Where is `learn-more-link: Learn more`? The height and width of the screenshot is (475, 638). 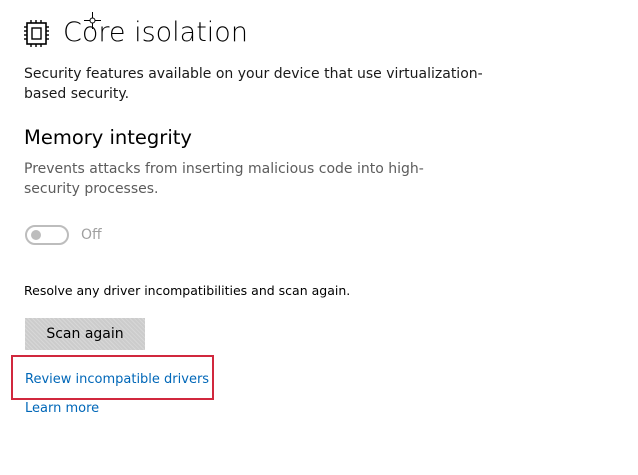 learn-more-link: Learn more is located at coordinates (62, 409).